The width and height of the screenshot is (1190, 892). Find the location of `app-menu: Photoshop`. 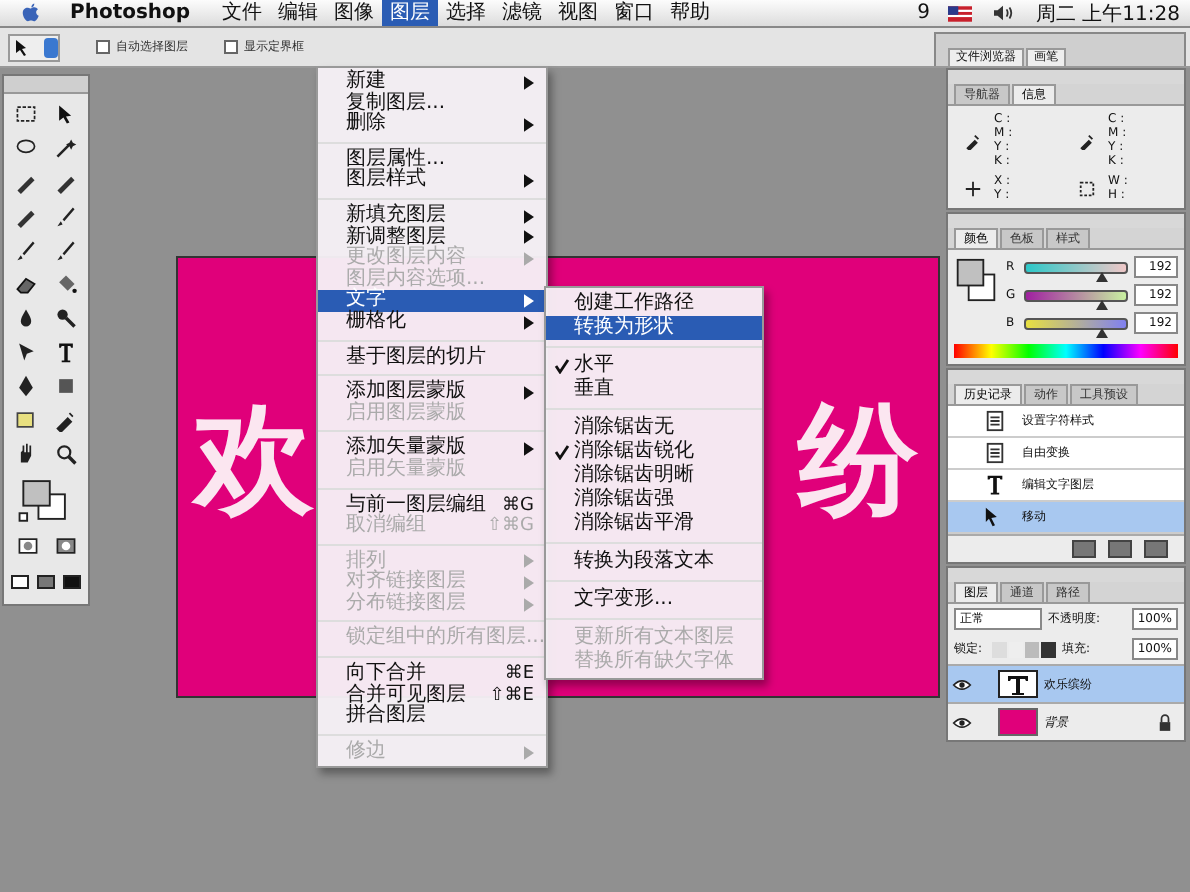

app-menu: Photoshop is located at coordinates (130, 13).